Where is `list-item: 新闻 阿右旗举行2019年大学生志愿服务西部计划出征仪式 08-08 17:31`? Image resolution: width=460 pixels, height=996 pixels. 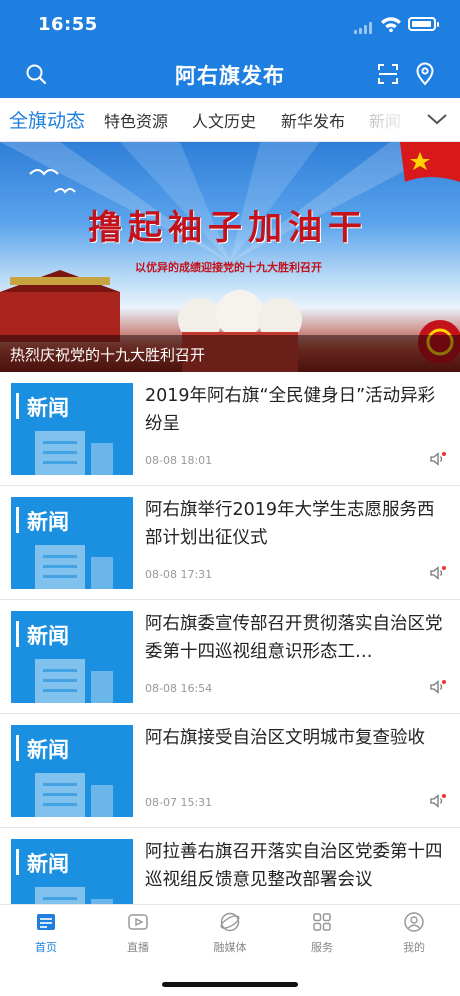
list-item: 新闻 阿右旗举行2019年大学生志愿服务西部计划出征仪式 08-08 17:31 is located at coordinates (230, 543).